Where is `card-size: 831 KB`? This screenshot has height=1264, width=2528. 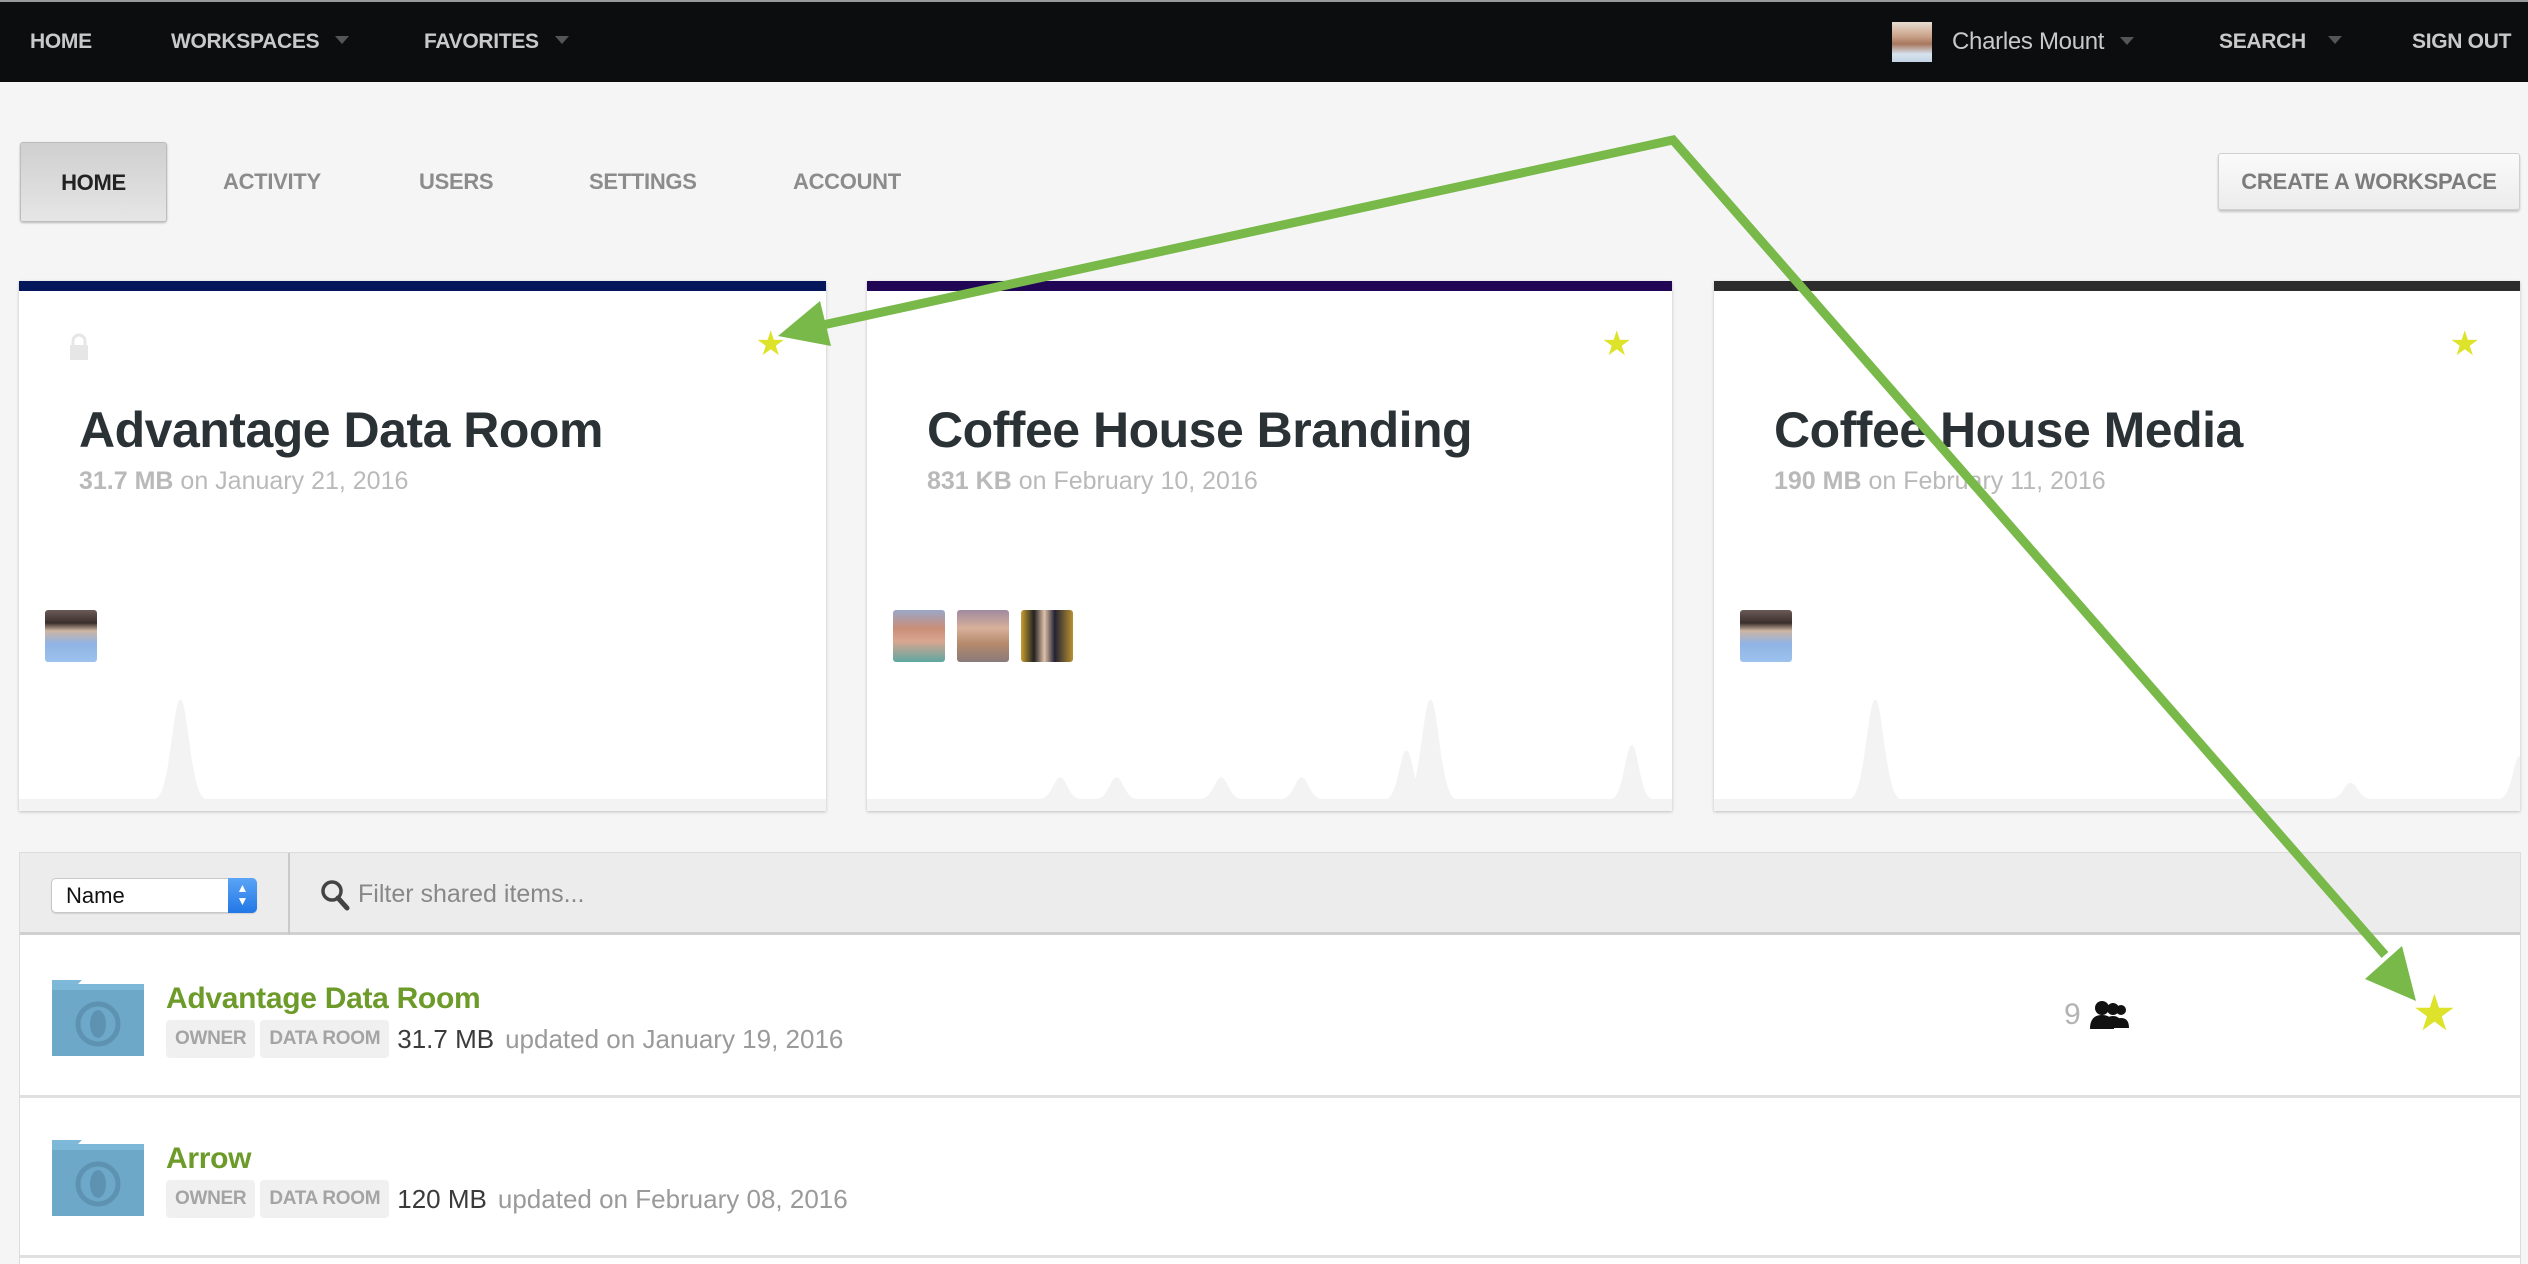
card-size: 831 KB is located at coordinates (969, 481).